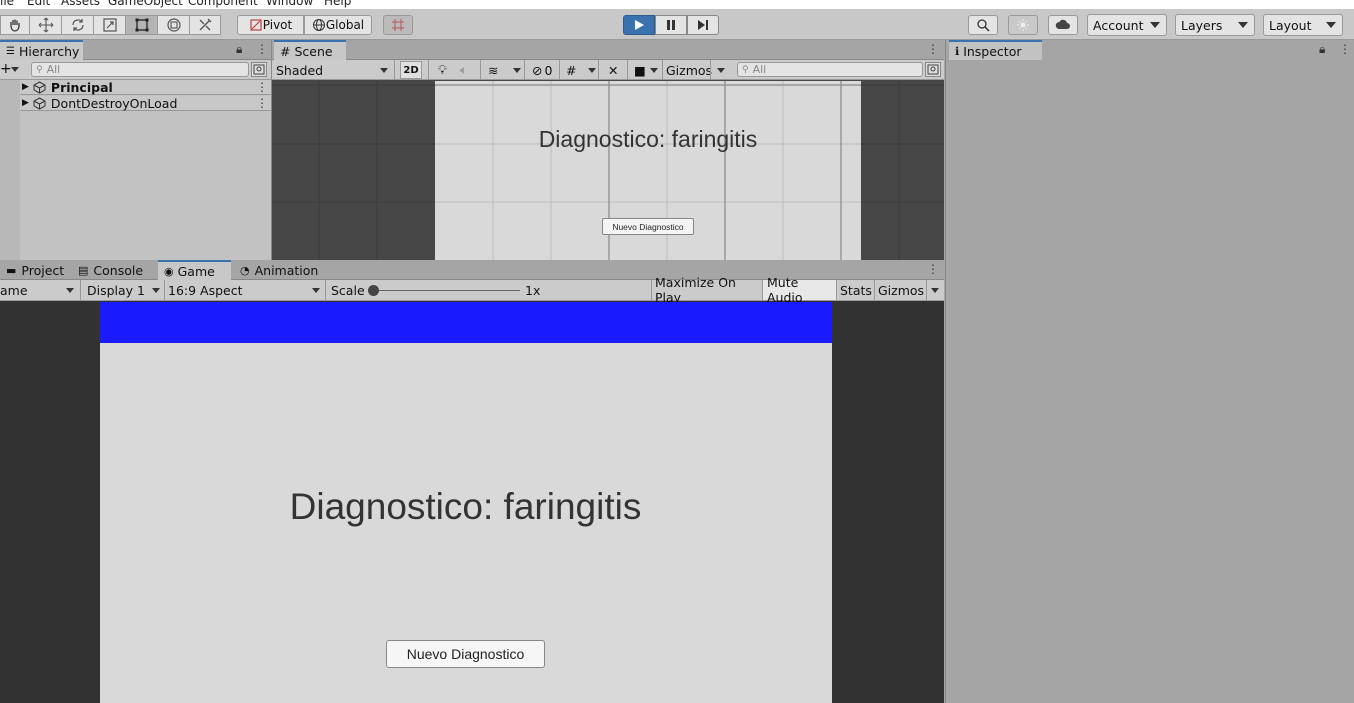  Describe the element at coordinates (277, 270) in the screenshot. I see `tab-animation: ◔ Animation` at that location.